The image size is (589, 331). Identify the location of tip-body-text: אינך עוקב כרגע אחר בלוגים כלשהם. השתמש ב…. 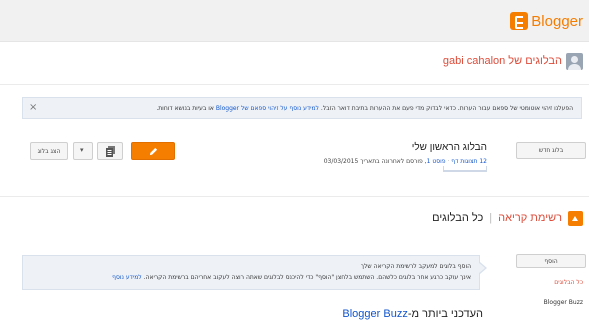
(306, 277).